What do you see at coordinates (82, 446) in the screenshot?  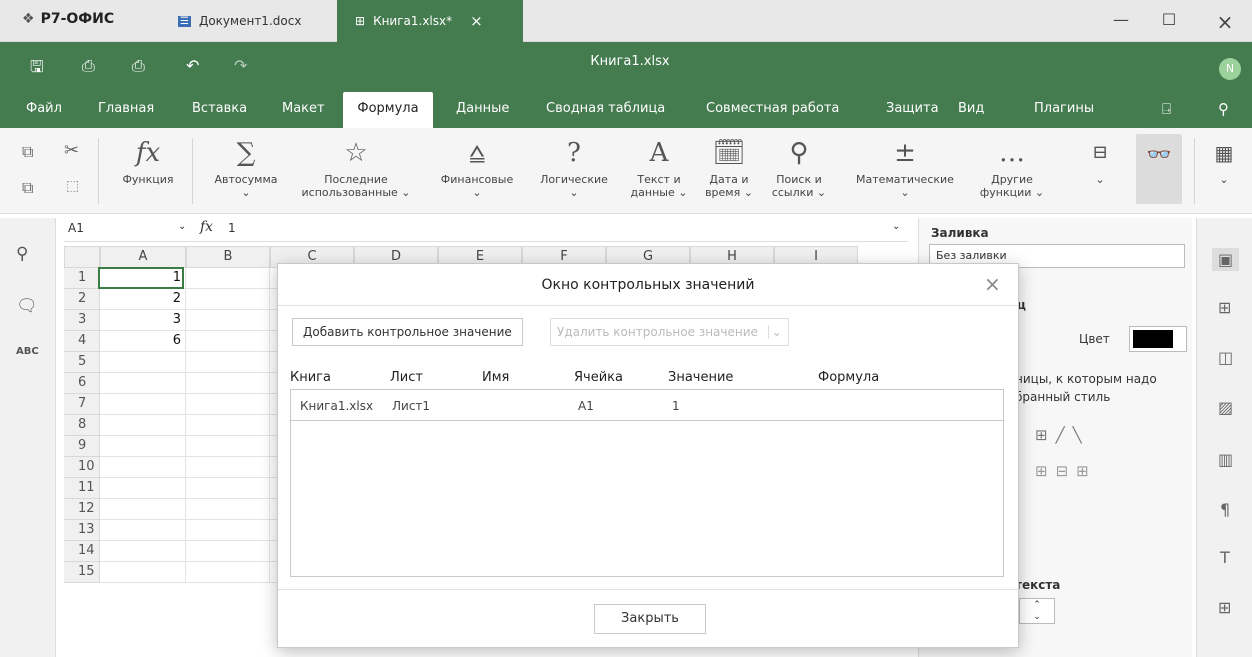 I see `row-header: 9` at bounding box center [82, 446].